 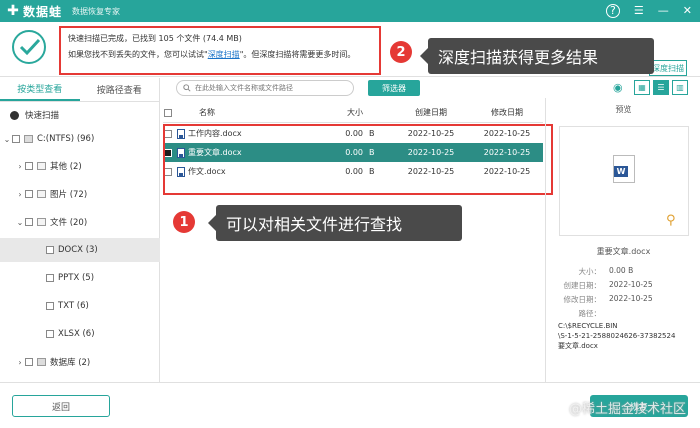 I want to click on watermark: @稀土掘金技术社区, so click(x=627, y=409).